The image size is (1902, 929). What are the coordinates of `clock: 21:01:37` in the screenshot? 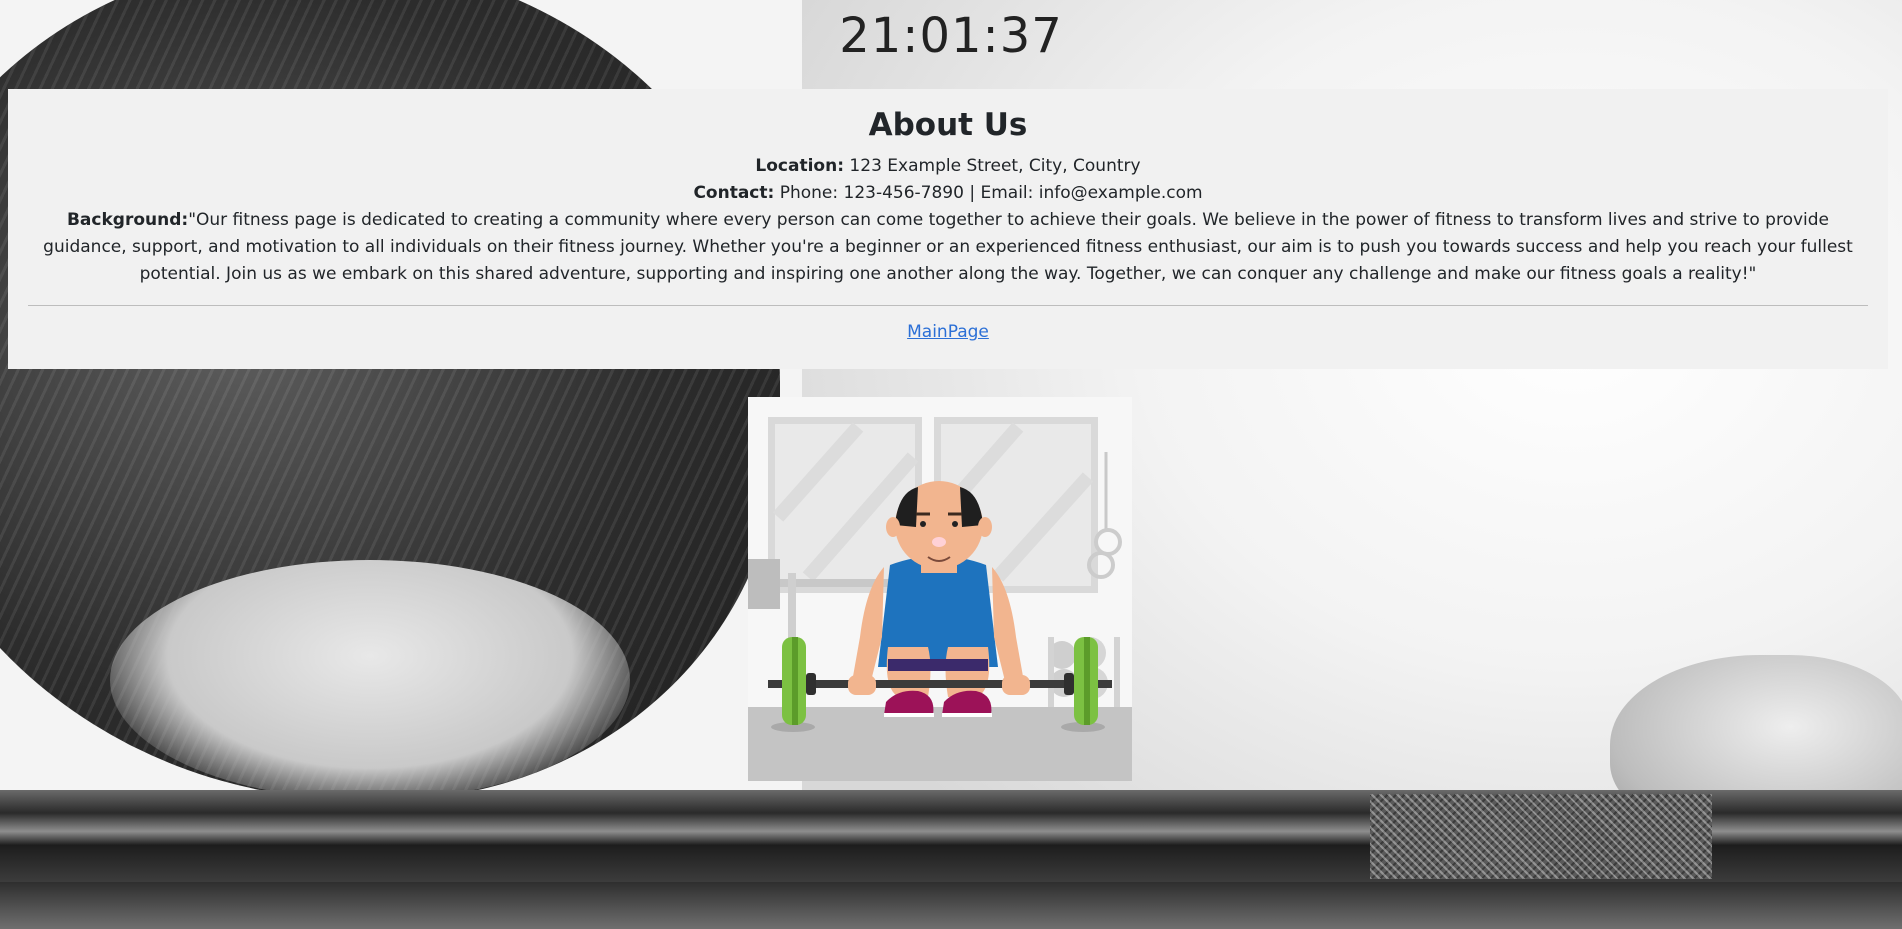 It's located at (951, 36).